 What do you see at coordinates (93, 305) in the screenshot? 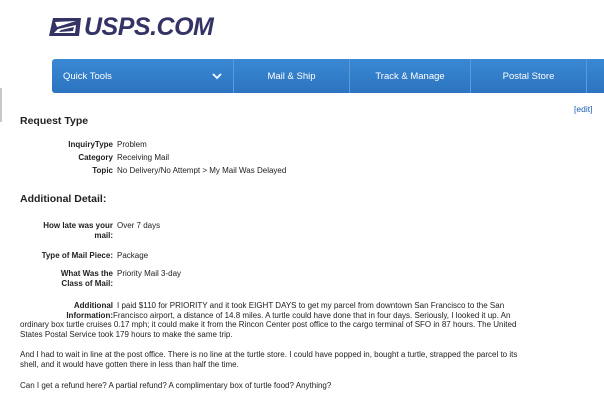
I see `field-label: Additional` at bounding box center [93, 305].